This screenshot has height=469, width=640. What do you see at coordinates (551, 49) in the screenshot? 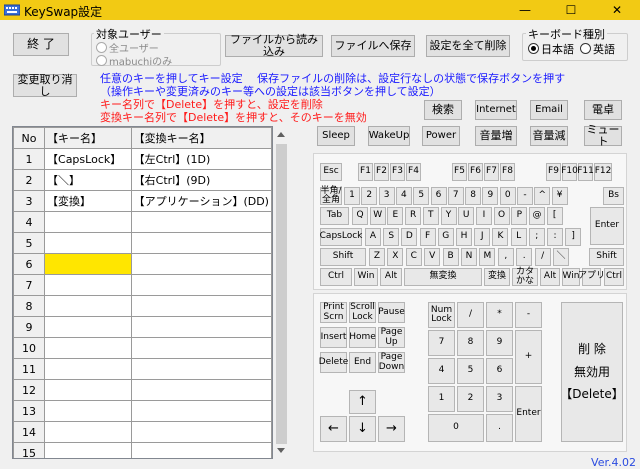
I see `japanese-radio: 日本語` at bounding box center [551, 49].